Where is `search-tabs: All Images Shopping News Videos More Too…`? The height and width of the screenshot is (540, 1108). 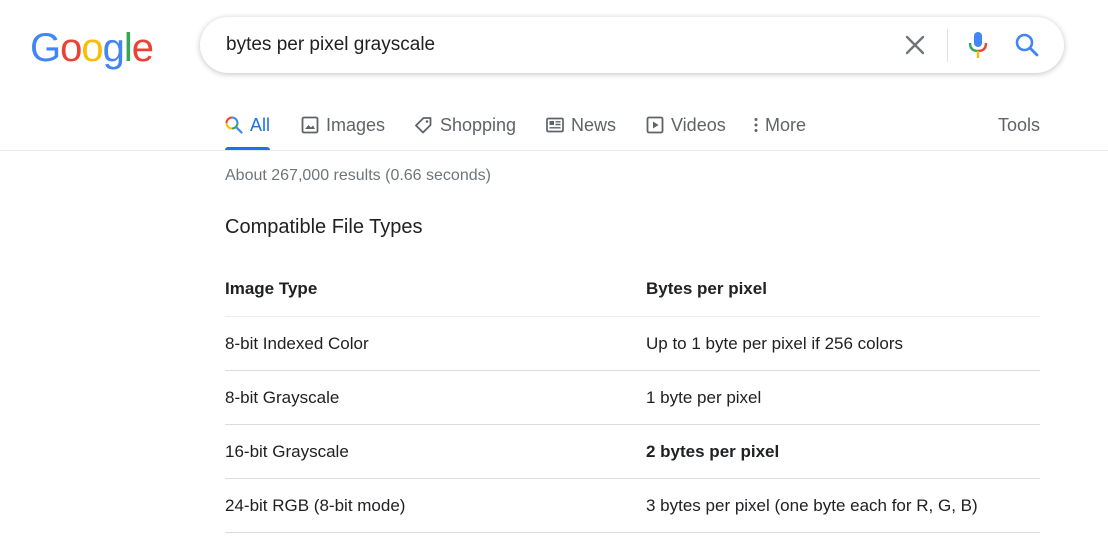
search-tabs: All Images Shopping News Videos More Too… is located at coordinates (554, 125).